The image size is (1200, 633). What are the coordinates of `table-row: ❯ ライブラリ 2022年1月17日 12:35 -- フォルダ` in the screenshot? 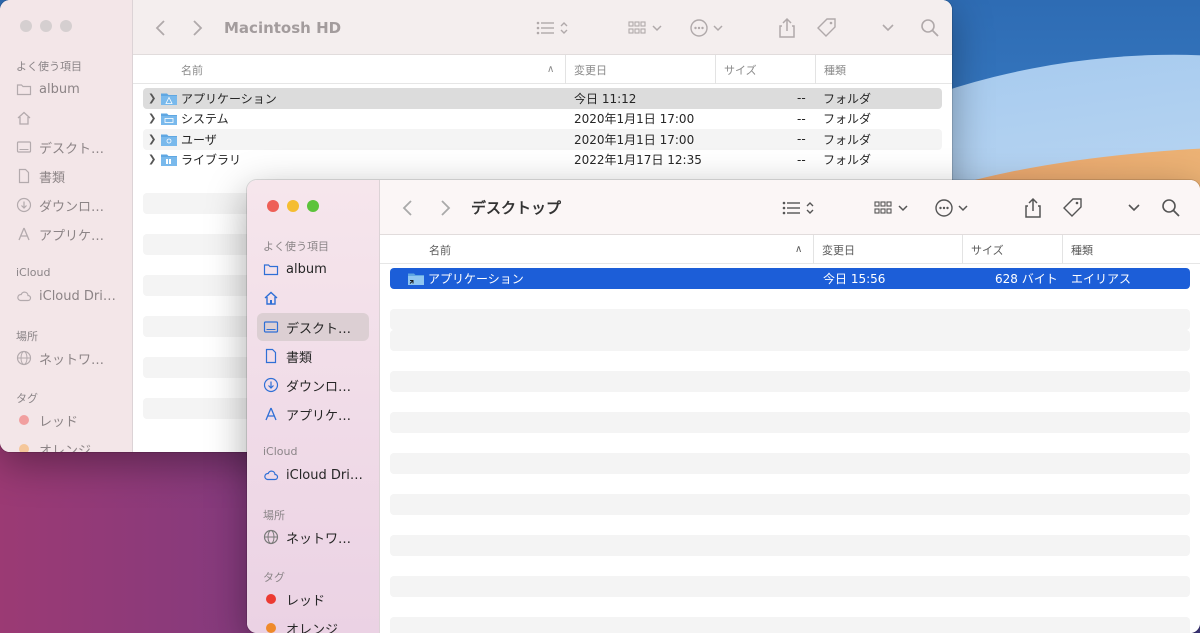 It's located at (542, 160).